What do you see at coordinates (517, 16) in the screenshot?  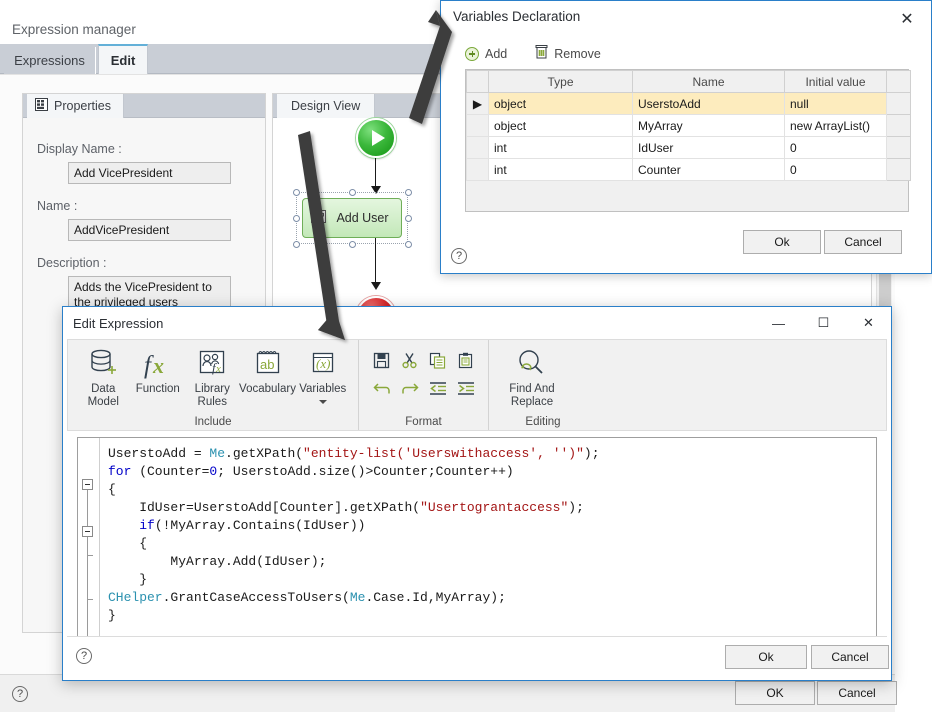 I see `variables-dialog-title: Variables Declaration` at bounding box center [517, 16].